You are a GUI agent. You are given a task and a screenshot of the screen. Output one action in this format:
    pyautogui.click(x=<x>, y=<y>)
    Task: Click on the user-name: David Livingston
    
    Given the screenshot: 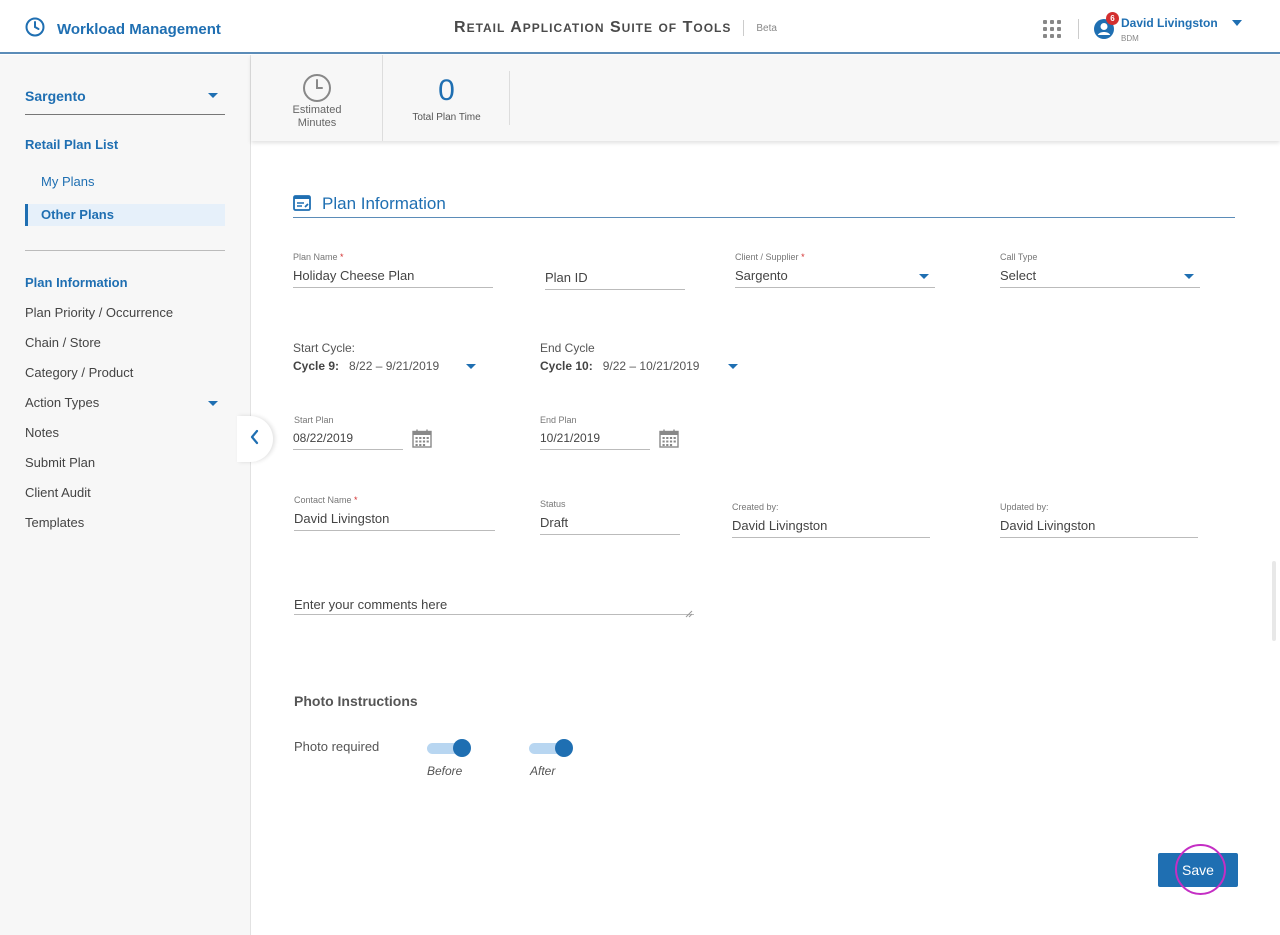 What is the action you would take?
    pyautogui.click(x=1169, y=22)
    